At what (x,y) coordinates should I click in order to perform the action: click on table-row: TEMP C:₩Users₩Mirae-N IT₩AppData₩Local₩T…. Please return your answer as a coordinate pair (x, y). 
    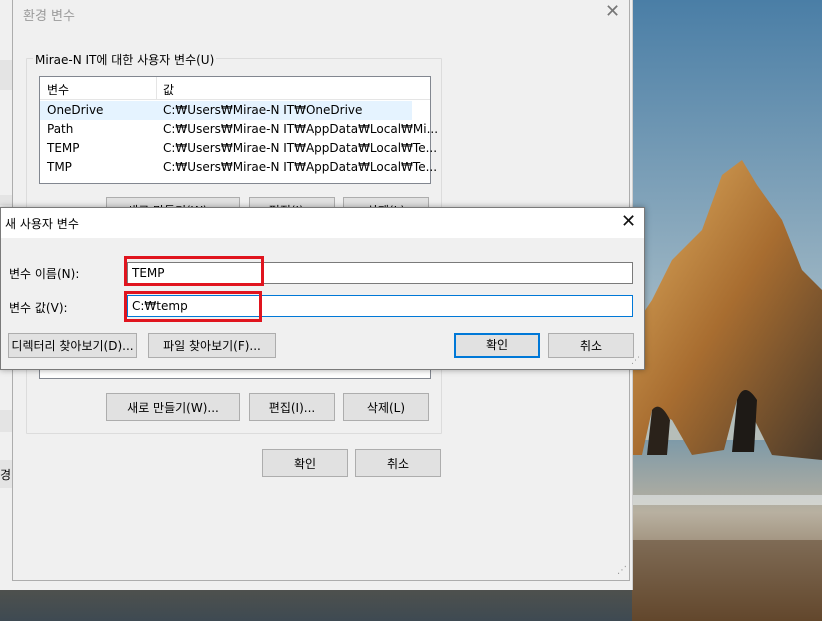
    Looking at the image, I should click on (238, 148).